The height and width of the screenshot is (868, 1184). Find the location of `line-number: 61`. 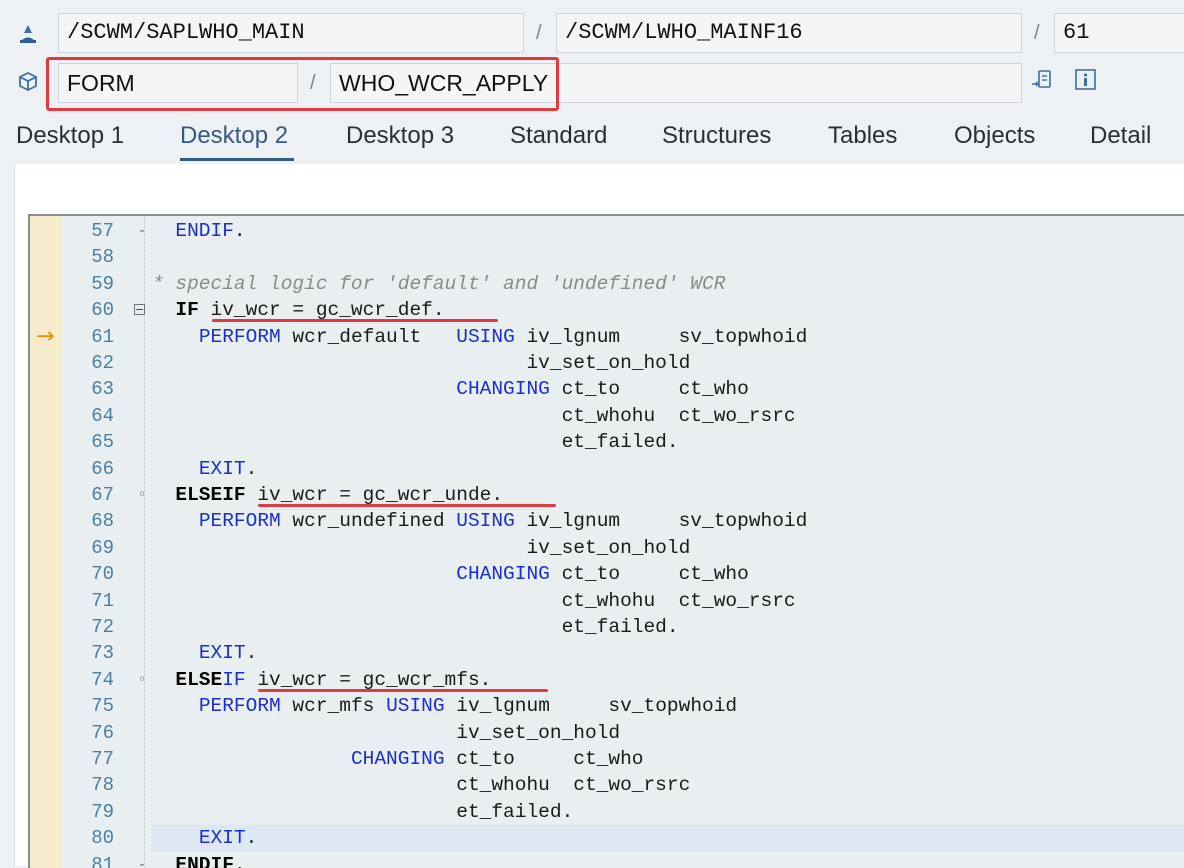

line-number: 61 is located at coordinates (102, 336).